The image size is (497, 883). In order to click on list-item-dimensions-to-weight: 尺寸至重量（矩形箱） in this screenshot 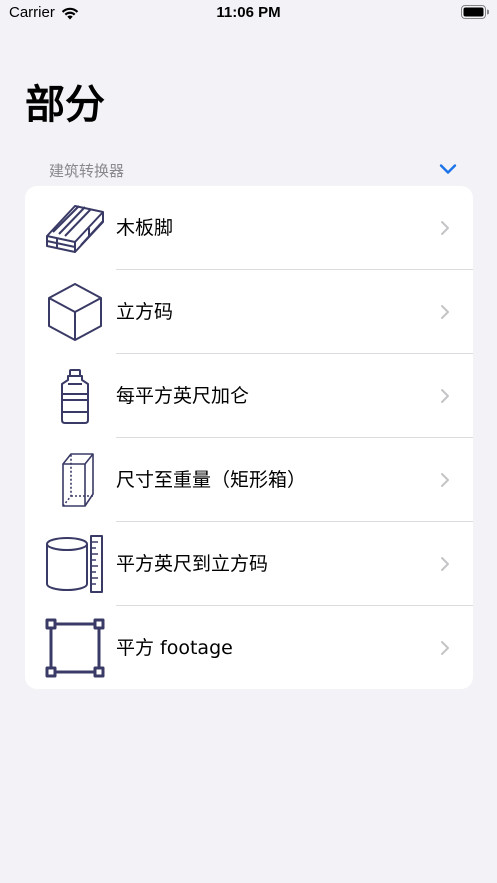, I will do `click(249, 480)`.